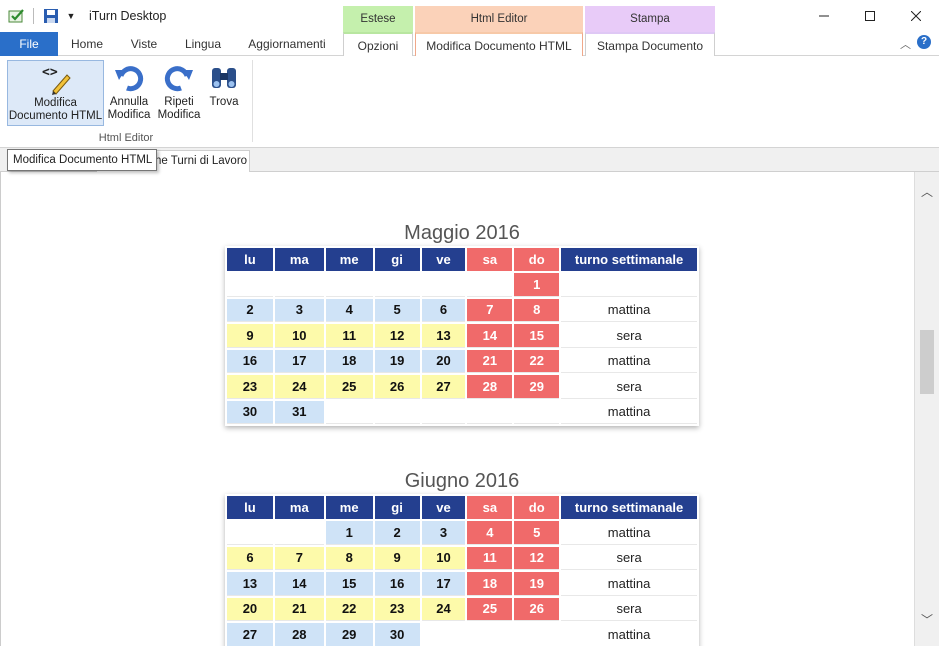 This screenshot has height=646, width=939. Describe the element at coordinates (17, 16) in the screenshot. I see `app-check-icon` at that location.